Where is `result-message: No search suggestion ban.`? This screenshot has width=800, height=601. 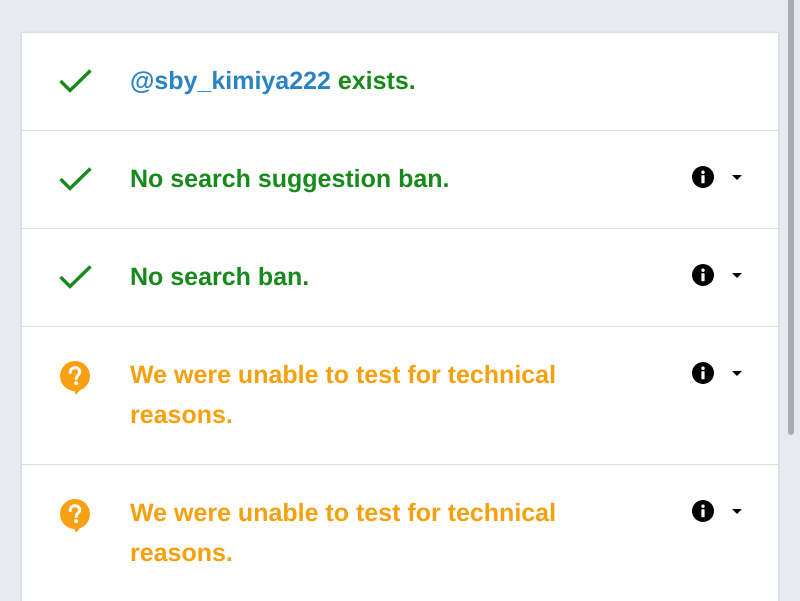
result-message: No search suggestion ban. is located at coordinates (290, 179).